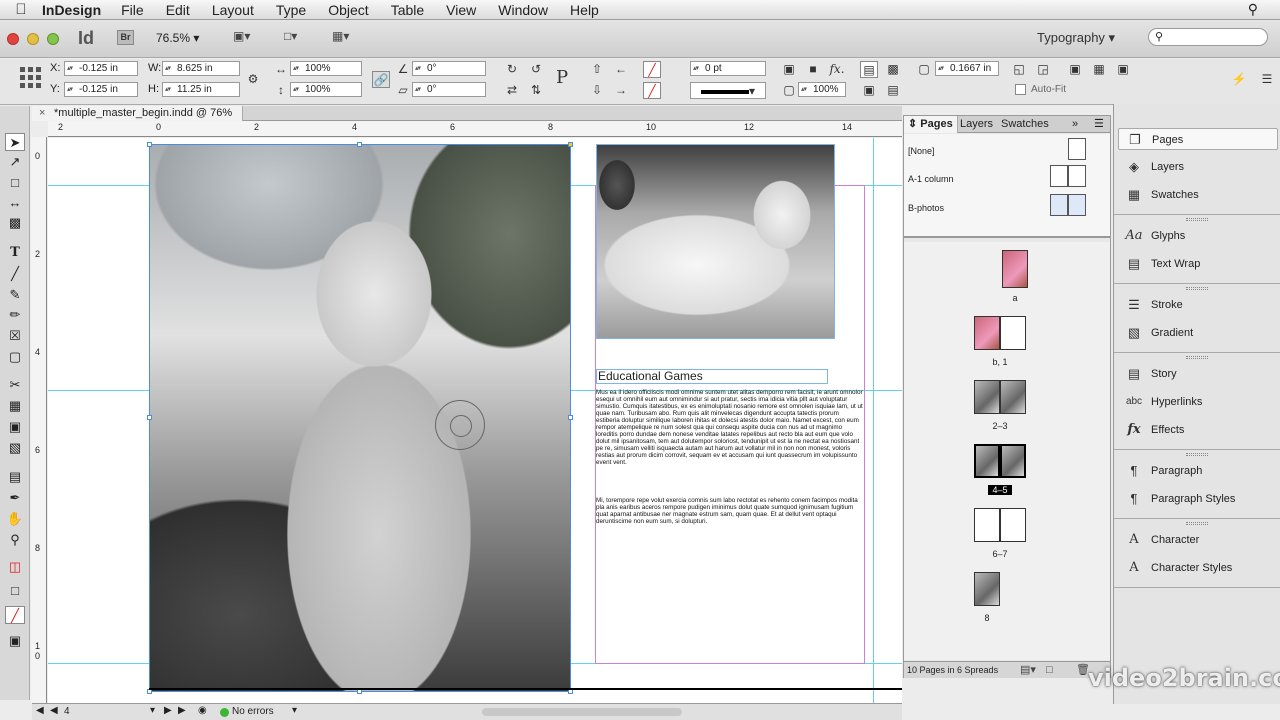 The width and height of the screenshot is (1280, 720). I want to click on dock-paragraph-styles: ¶ Paragraph Styles, so click(1198, 499).